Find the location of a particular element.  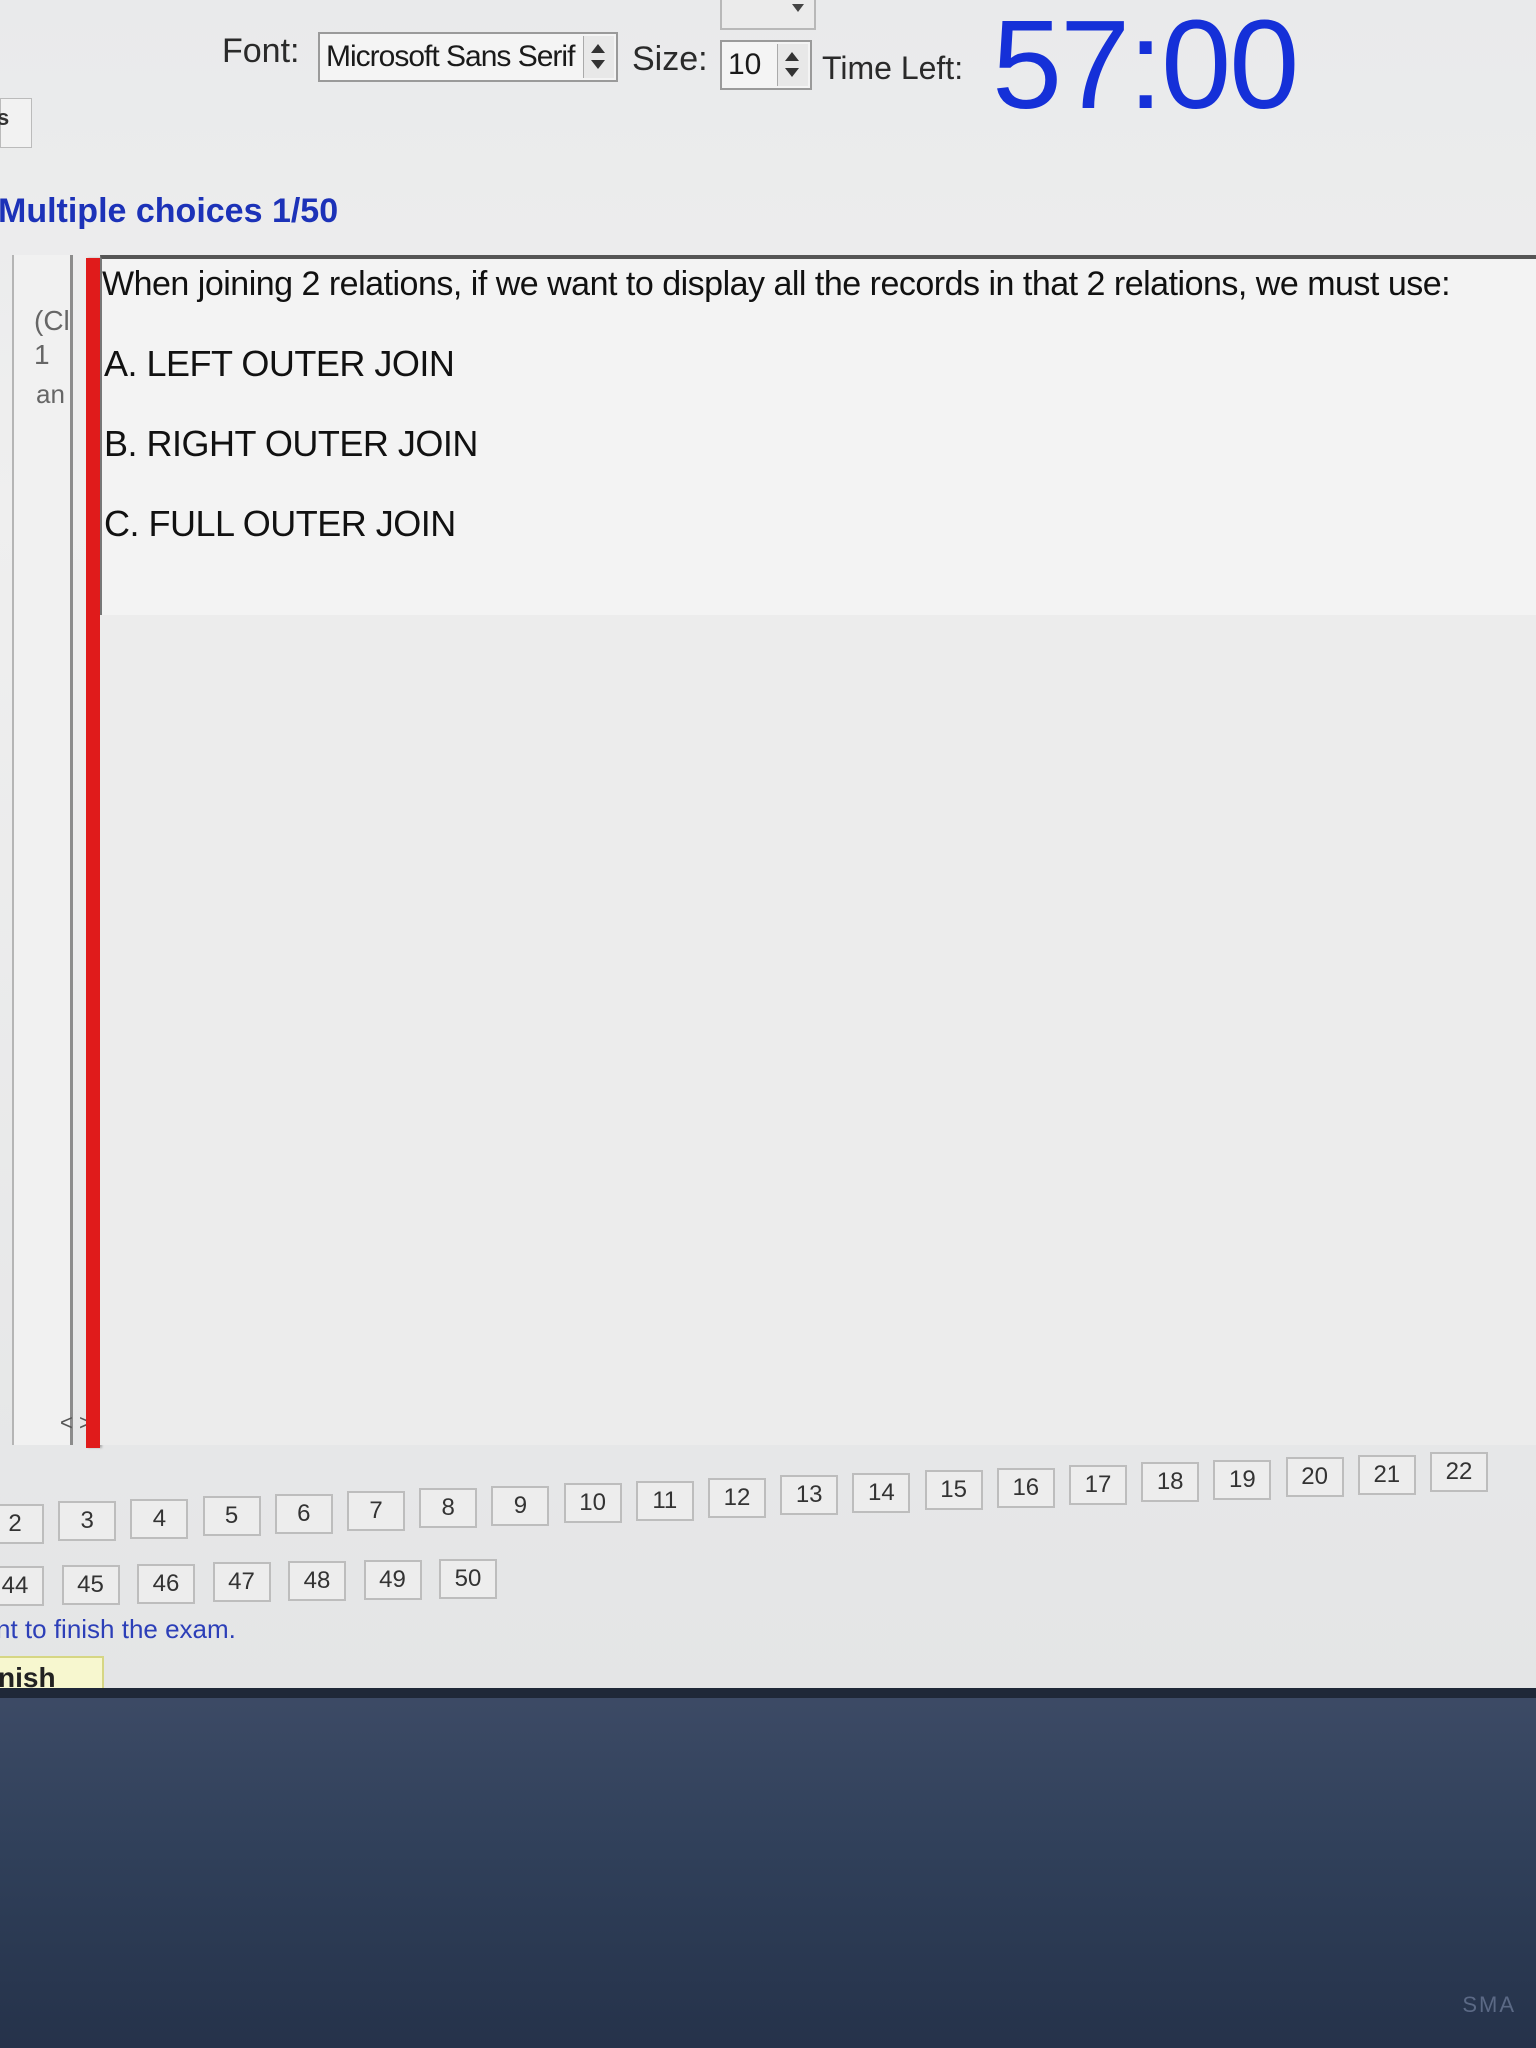

question-nav-button-10: 10 is located at coordinates (592, 1503).